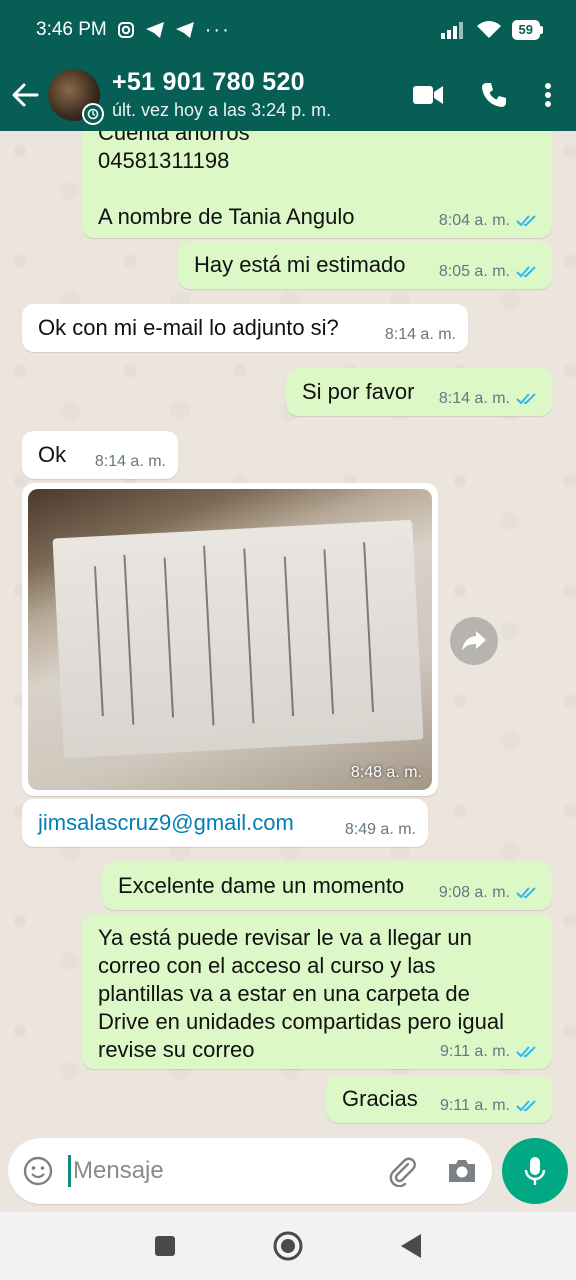 Image resolution: width=576 pixels, height=1280 pixels. I want to click on message-meta: 9:08 a. m., so click(489, 893).